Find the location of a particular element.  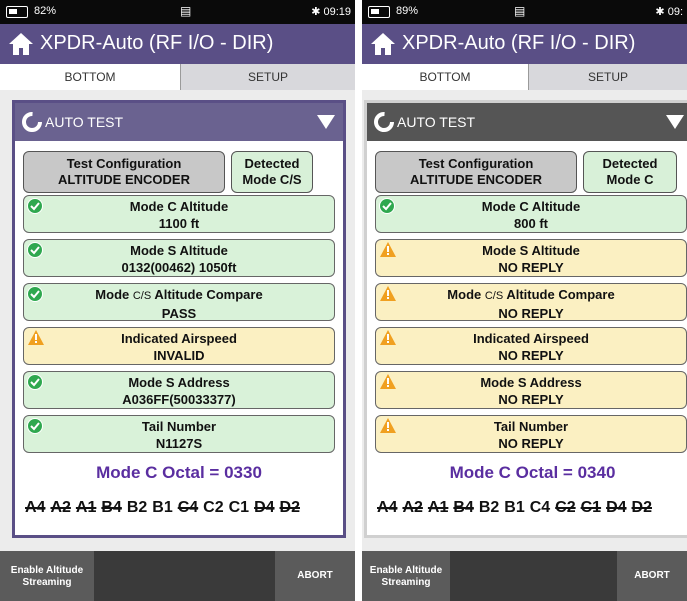

result-label: Indicated Airspeed is located at coordinates (531, 338).